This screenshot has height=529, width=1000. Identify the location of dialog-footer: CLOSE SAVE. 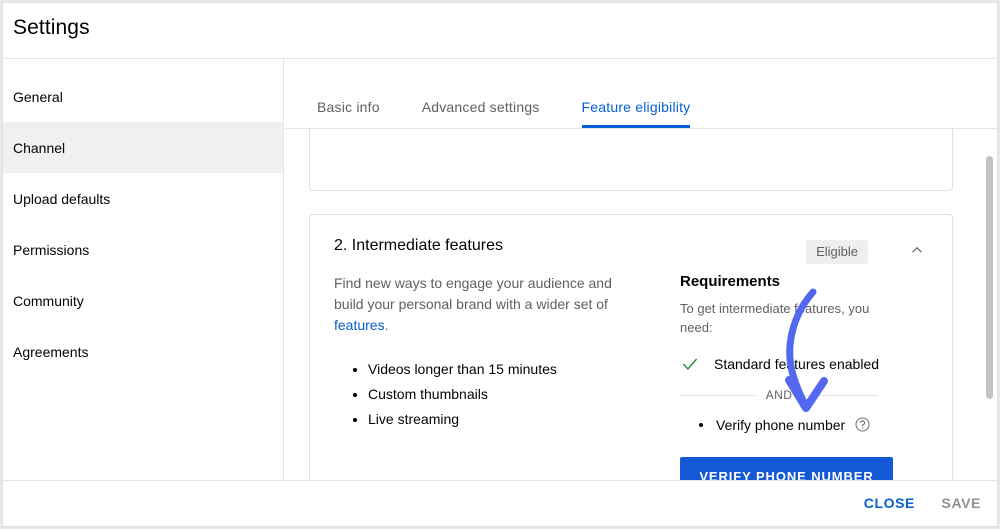
(500, 503).